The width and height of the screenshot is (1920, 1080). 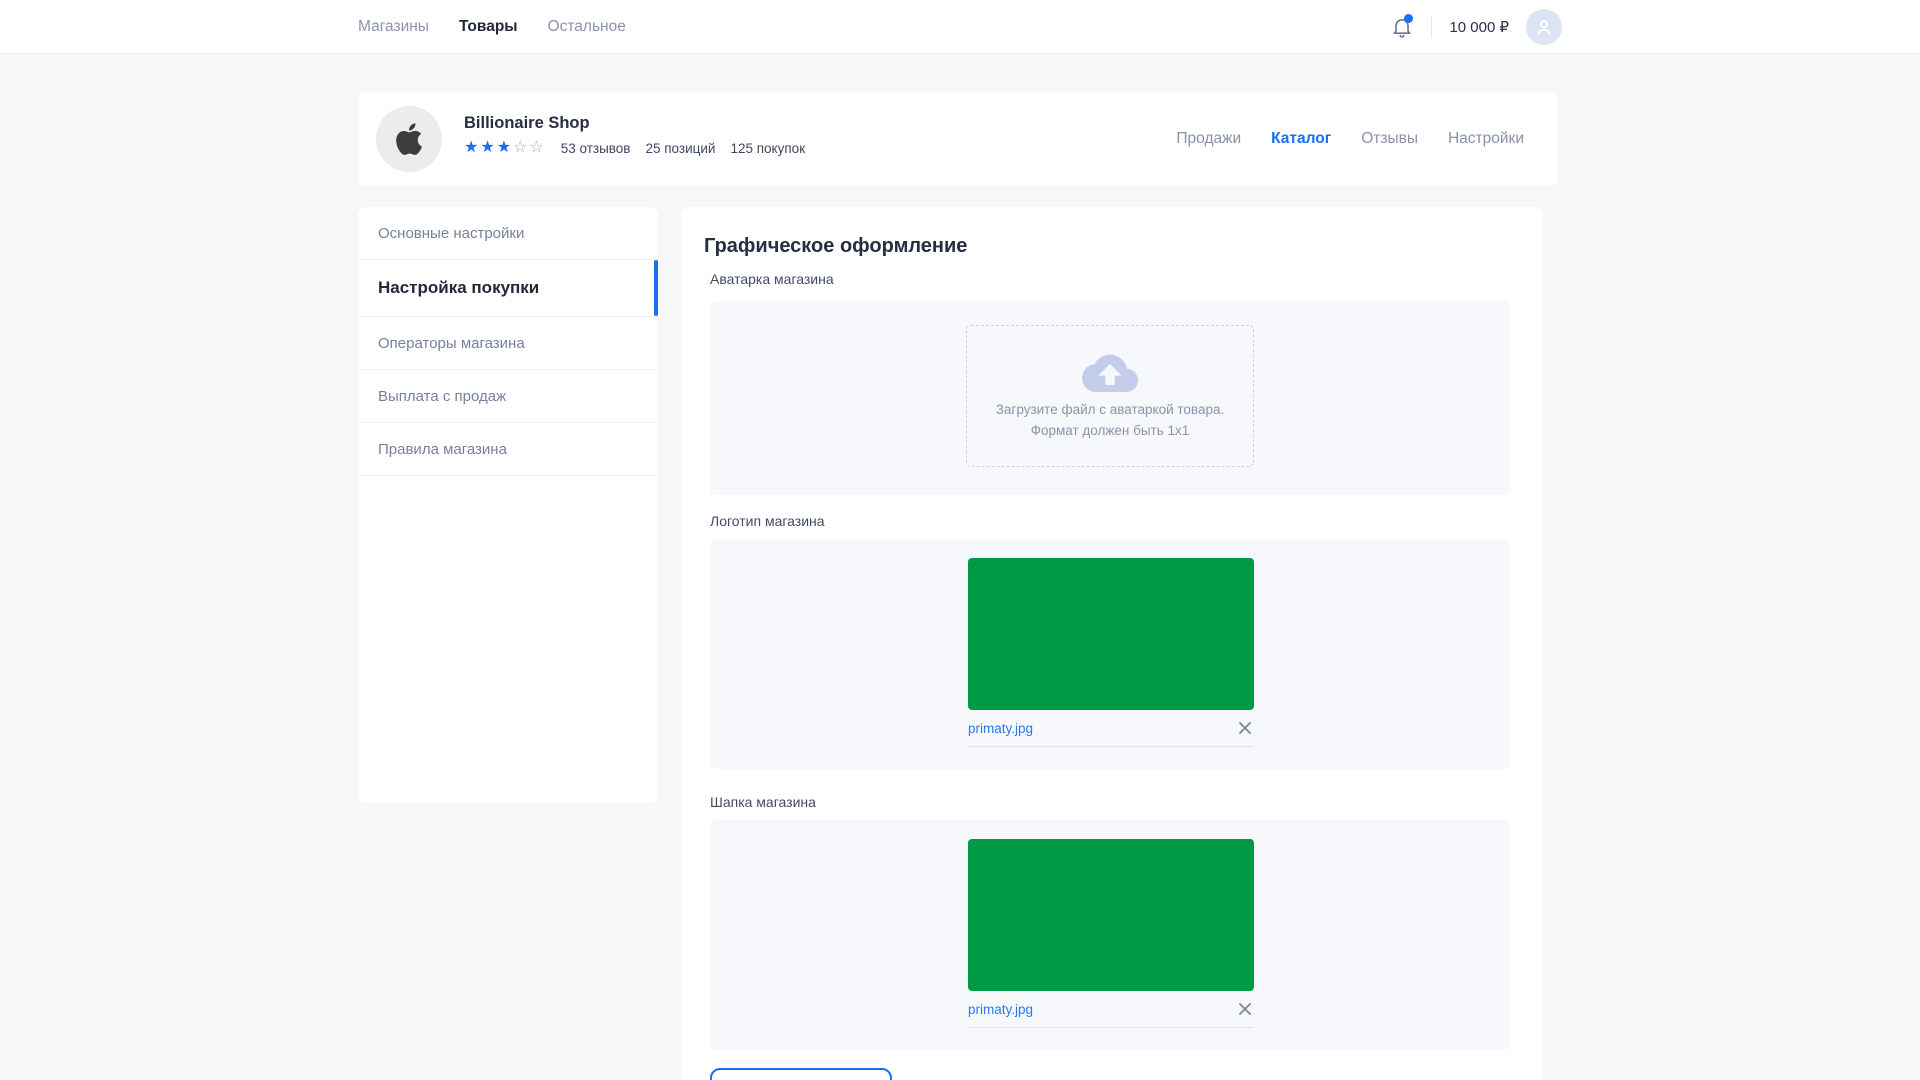 What do you see at coordinates (1479, 27) in the screenshot?
I see `balance-amount: 10 000 ₽` at bounding box center [1479, 27].